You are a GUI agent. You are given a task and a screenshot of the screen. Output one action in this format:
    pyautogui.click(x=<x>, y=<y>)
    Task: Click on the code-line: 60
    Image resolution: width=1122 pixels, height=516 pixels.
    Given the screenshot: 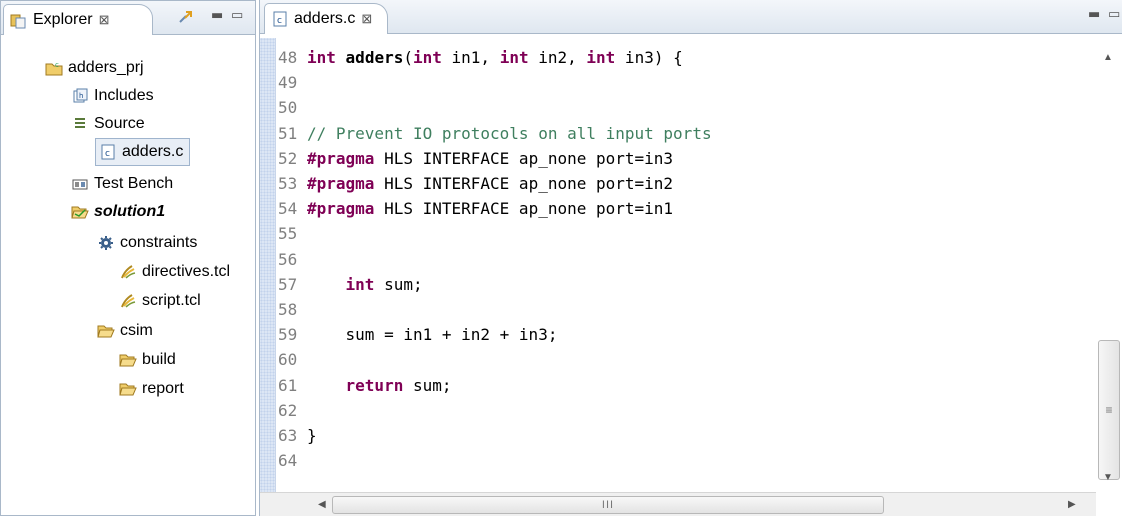 What is the action you would take?
    pyautogui.click(x=292, y=360)
    